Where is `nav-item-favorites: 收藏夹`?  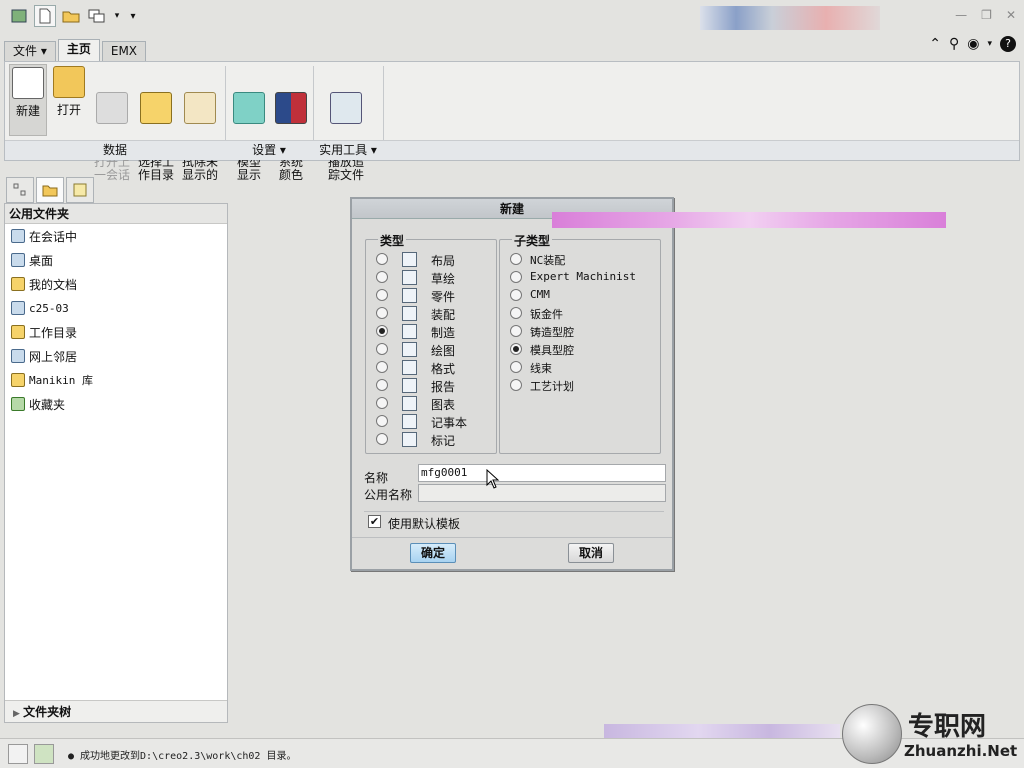
nav-item-favorites: 收藏夹 is located at coordinates (116, 404).